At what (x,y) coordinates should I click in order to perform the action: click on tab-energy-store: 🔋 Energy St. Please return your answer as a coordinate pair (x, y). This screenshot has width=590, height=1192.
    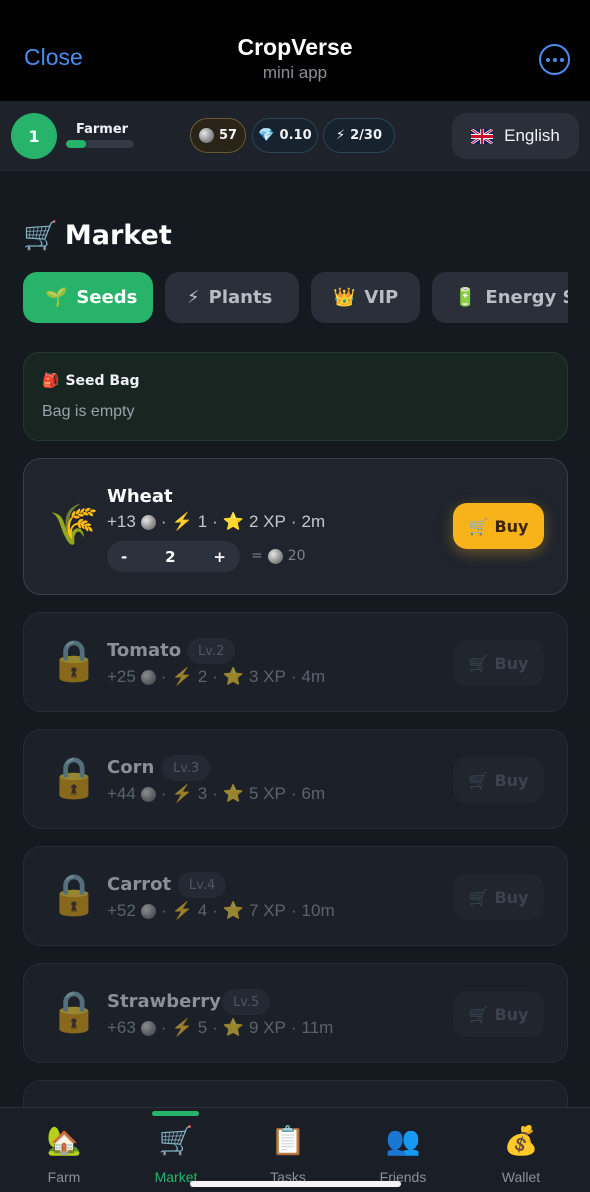
    Looking at the image, I should click on (500, 297).